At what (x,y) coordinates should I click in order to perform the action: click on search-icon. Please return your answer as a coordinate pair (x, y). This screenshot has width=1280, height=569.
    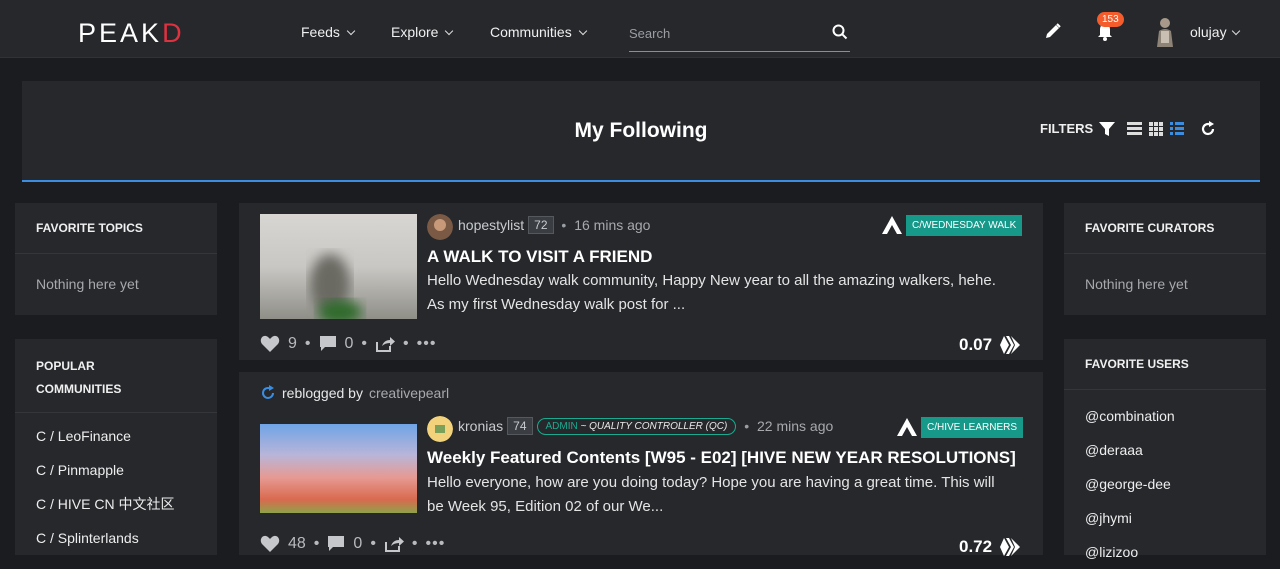
    Looking at the image, I should click on (840, 32).